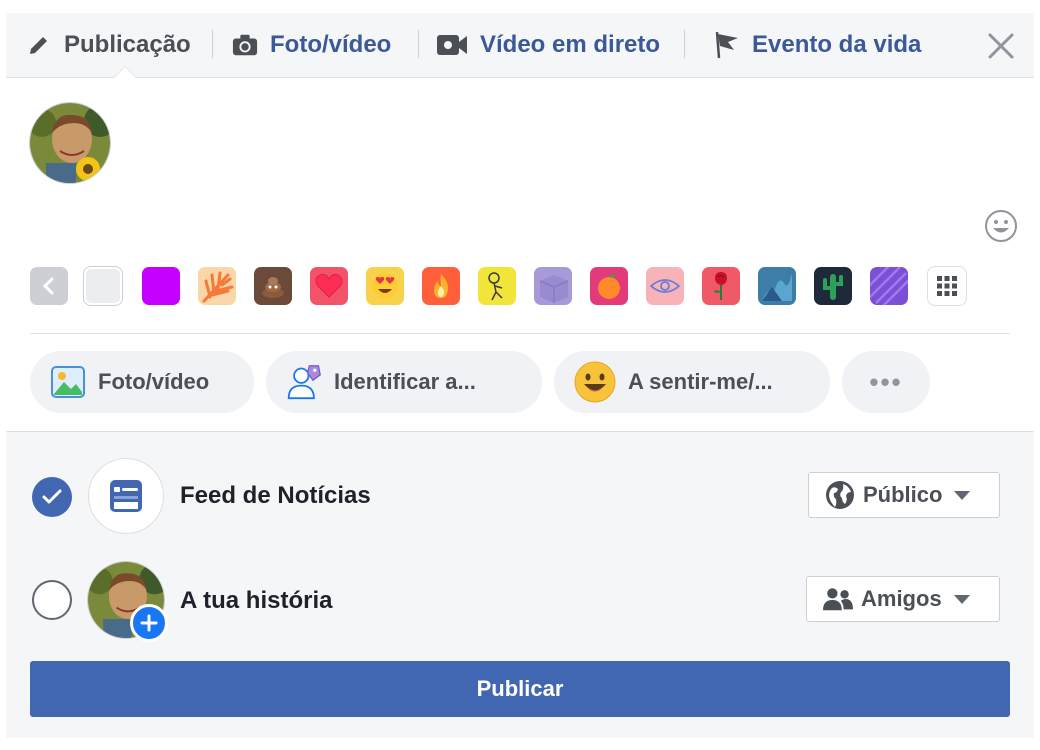 The height and width of the screenshot is (750, 1040). Describe the element at coordinates (126, 496) in the screenshot. I see `news-feed-icon` at that location.